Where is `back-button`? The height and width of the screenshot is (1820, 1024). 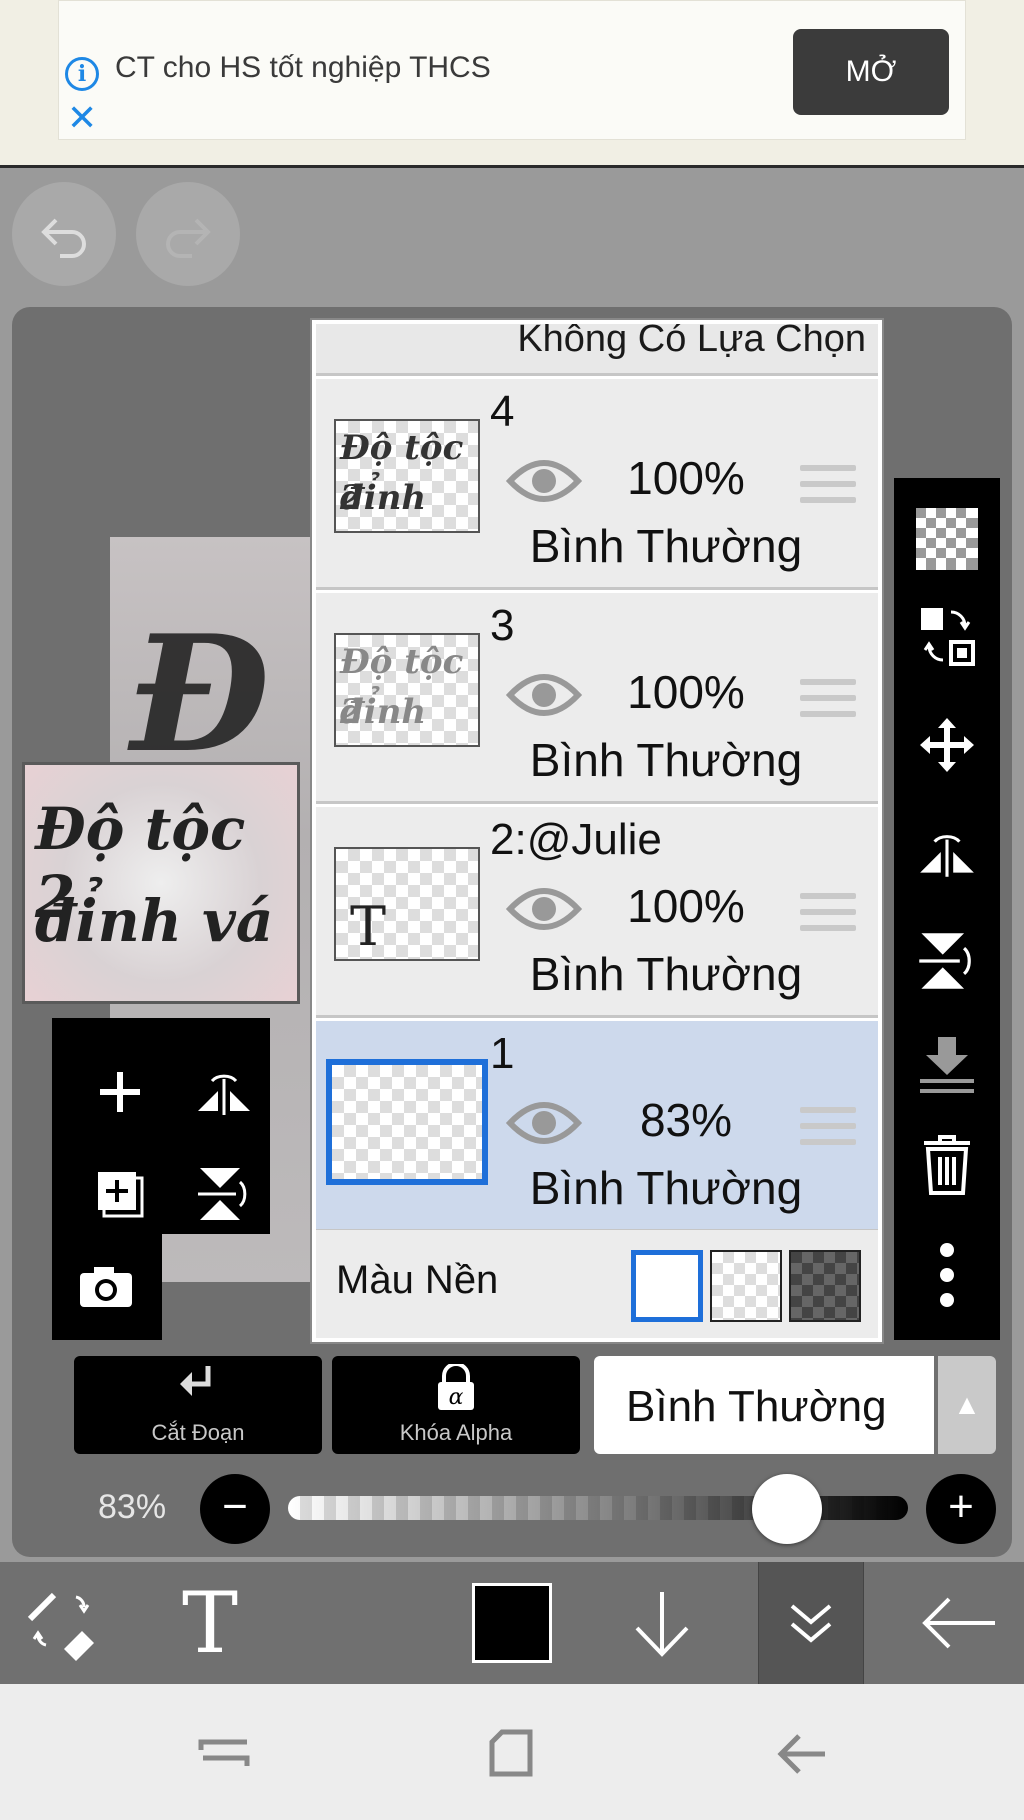
back-button is located at coordinates (959, 1623).